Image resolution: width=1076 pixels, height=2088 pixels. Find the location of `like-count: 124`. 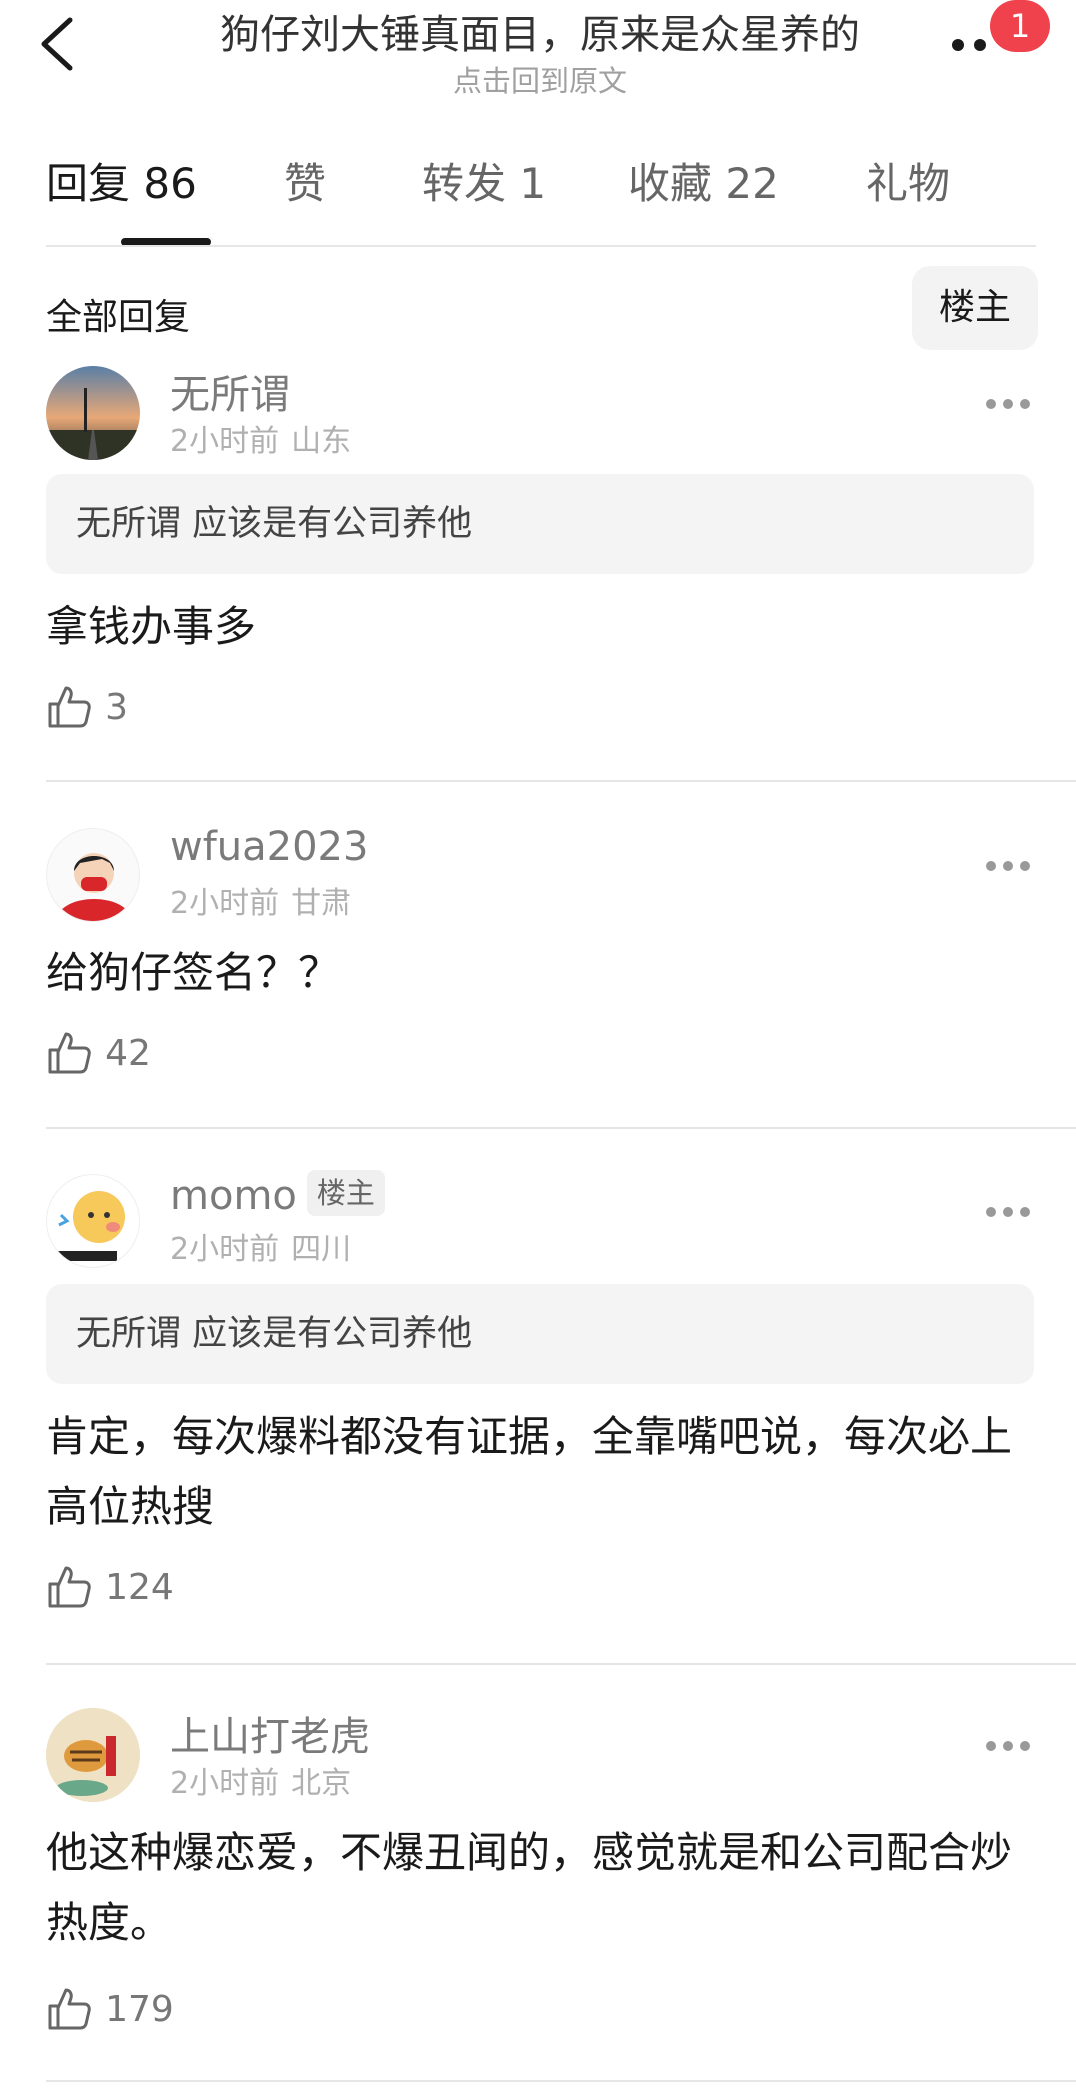

like-count: 124 is located at coordinates (139, 1587).